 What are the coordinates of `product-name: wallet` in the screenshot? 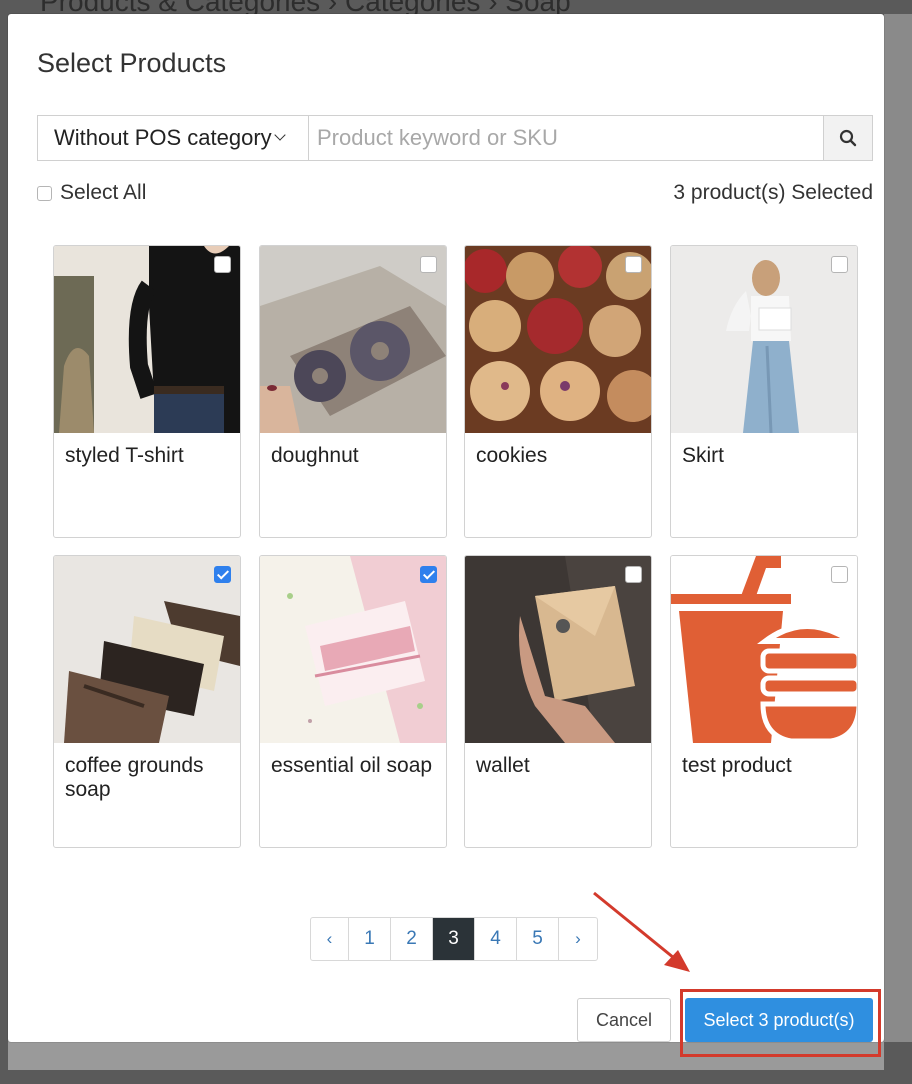 It's located at (503, 765).